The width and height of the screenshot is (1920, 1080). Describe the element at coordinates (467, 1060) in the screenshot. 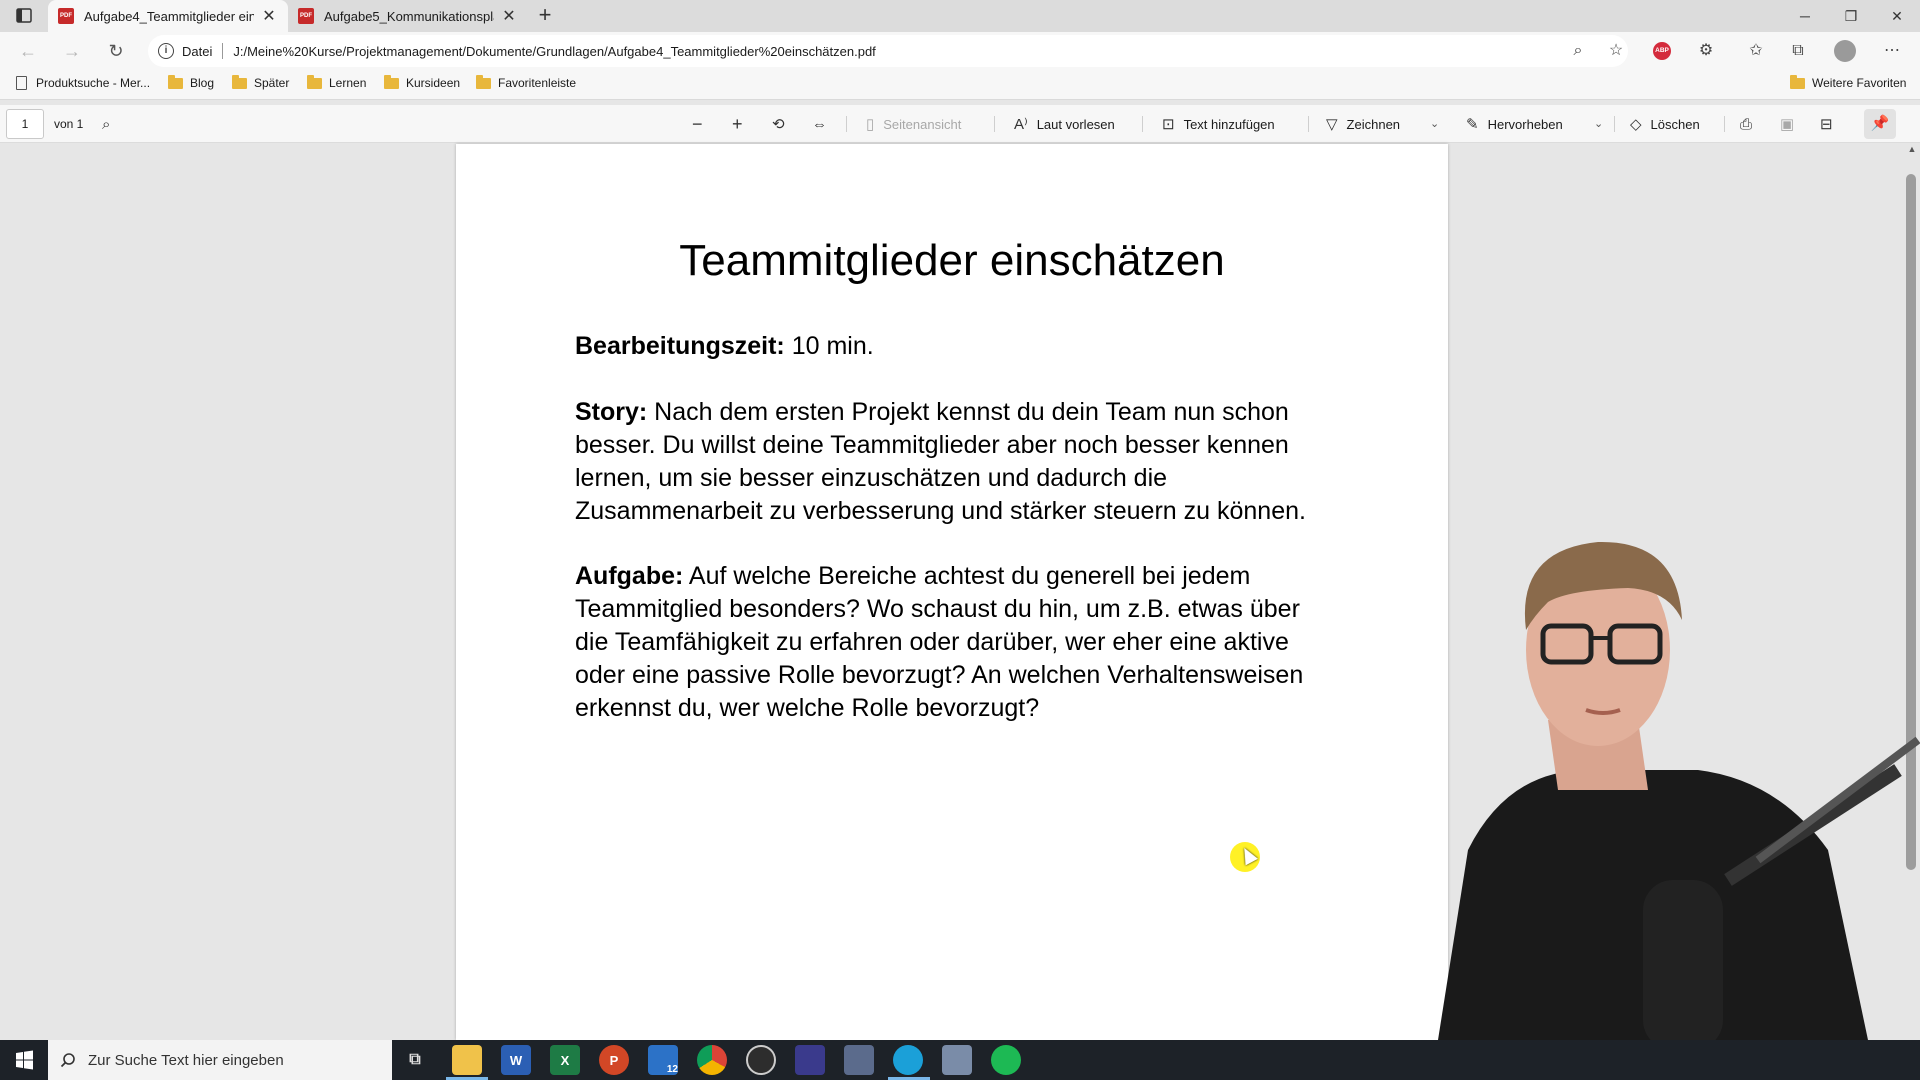

I see `file-explorer-icon` at that location.